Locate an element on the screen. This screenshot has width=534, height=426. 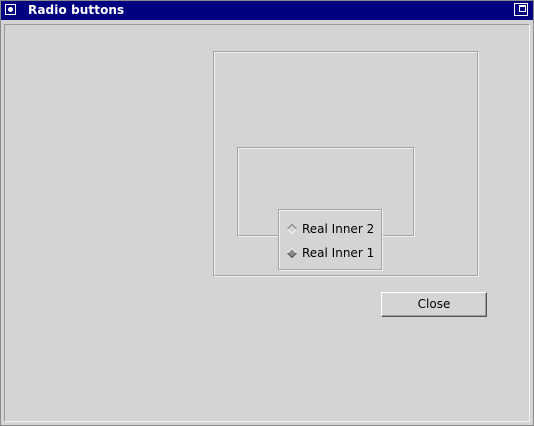
title-bar: Radio buttons is located at coordinates (267, 10).